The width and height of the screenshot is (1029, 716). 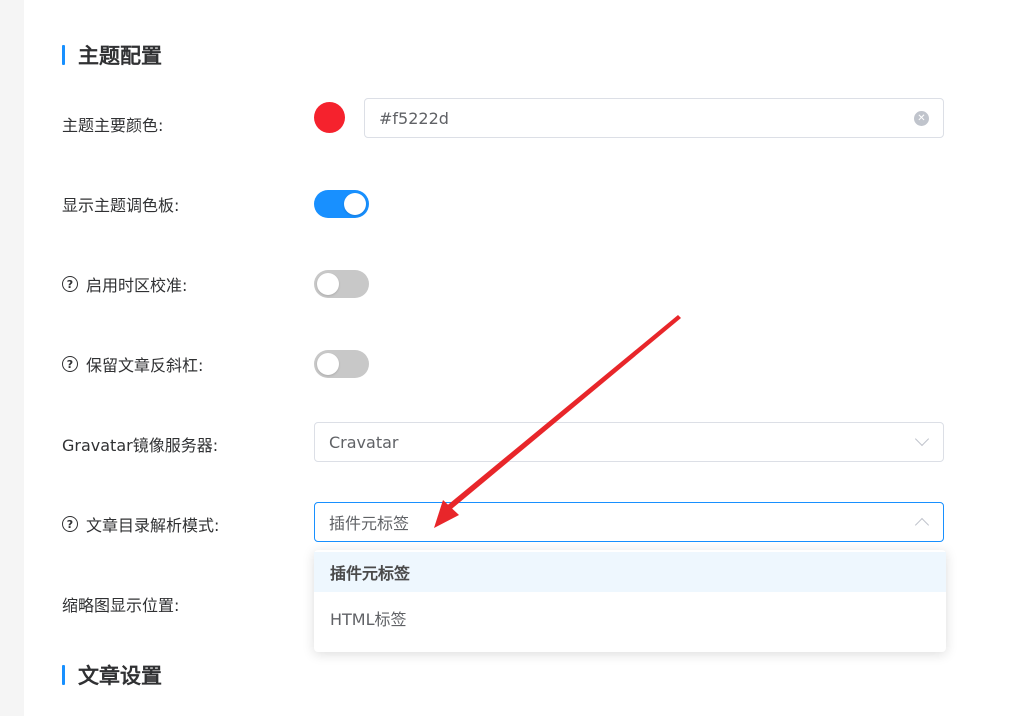 What do you see at coordinates (654, 118) in the screenshot?
I see `primary-color-input: #f5222d ✕` at bounding box center [654, 118].